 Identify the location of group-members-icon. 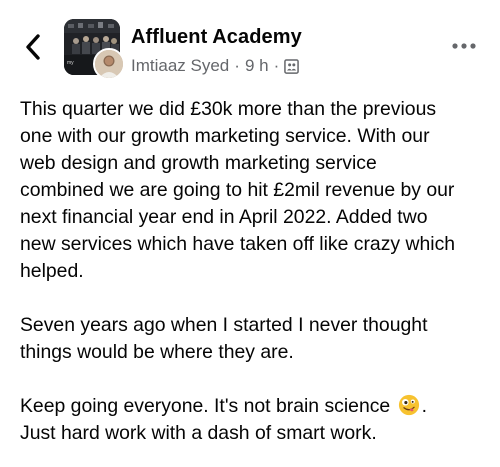
(292, 66).